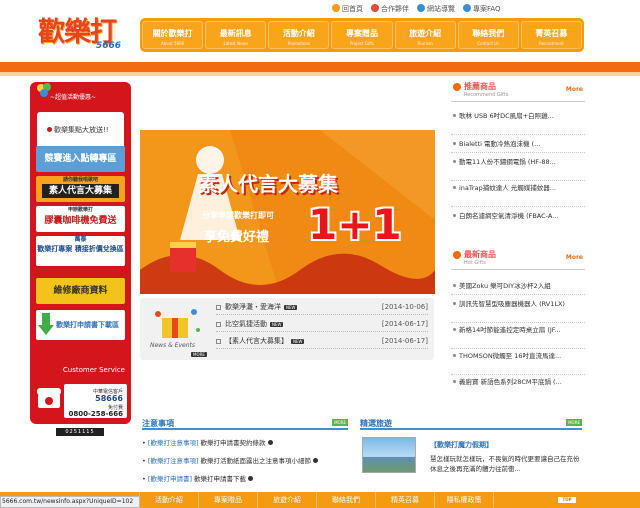 The image size is (640, 508). Describe the element at coordinates (242, 442) in the screenshot. I see `list-item: • [歡樂打注意事項] 歡樂打申請書契約條款` at that location.